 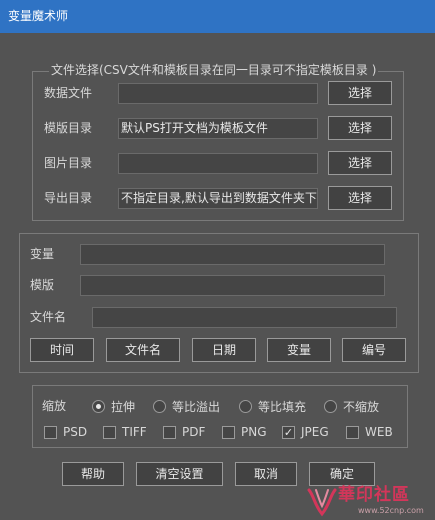 What do you see at coordinates (374, 350) in the screenshot?
I see `insert-number-button: 编号` at bounding box center [374, 350].